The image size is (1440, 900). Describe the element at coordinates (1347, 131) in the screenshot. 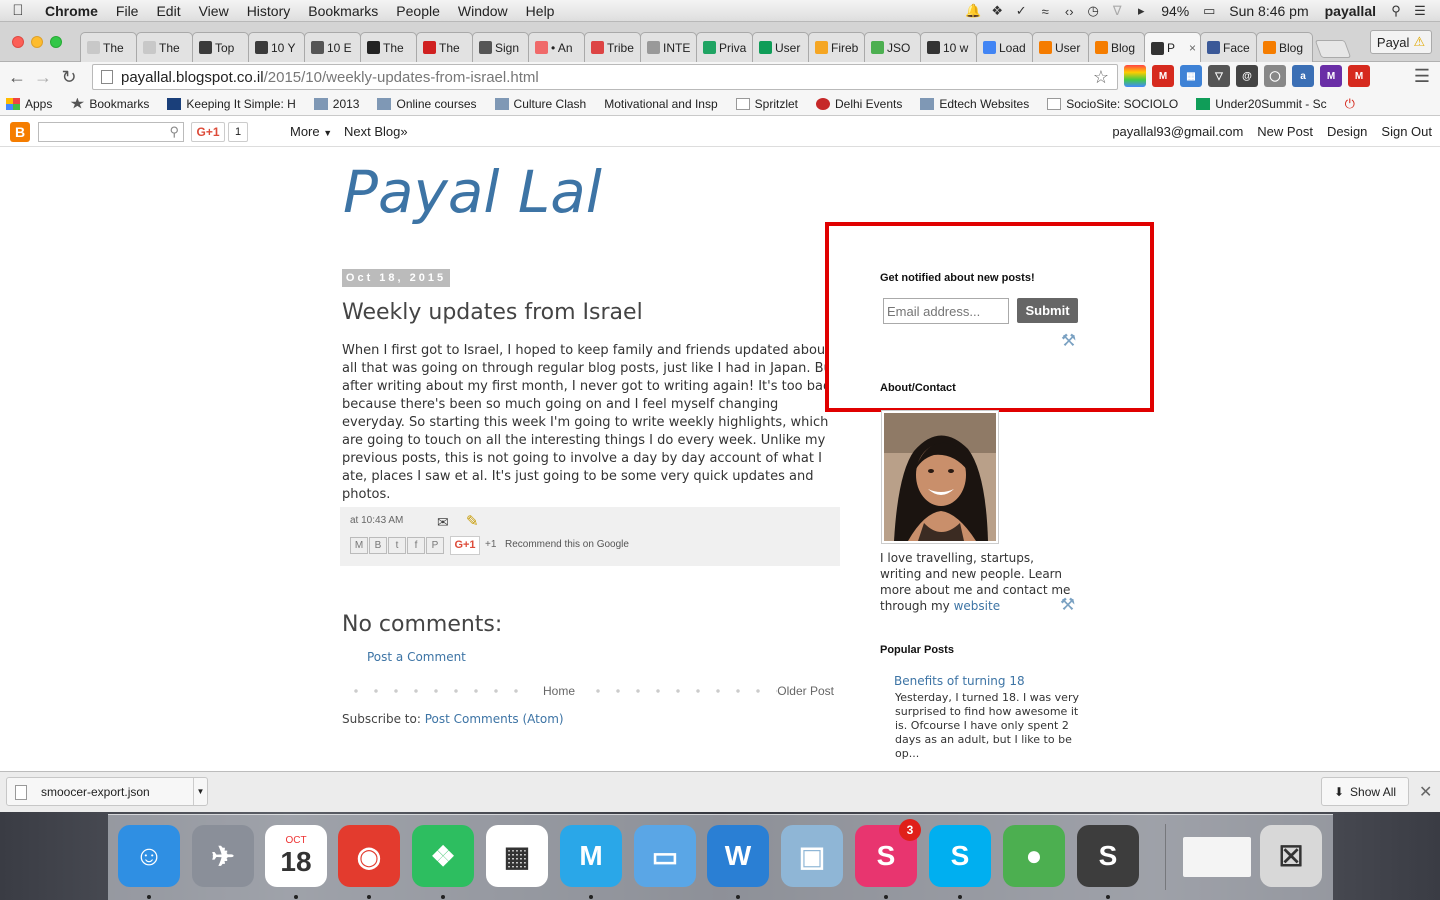

I see `design-link: Design` at that location.